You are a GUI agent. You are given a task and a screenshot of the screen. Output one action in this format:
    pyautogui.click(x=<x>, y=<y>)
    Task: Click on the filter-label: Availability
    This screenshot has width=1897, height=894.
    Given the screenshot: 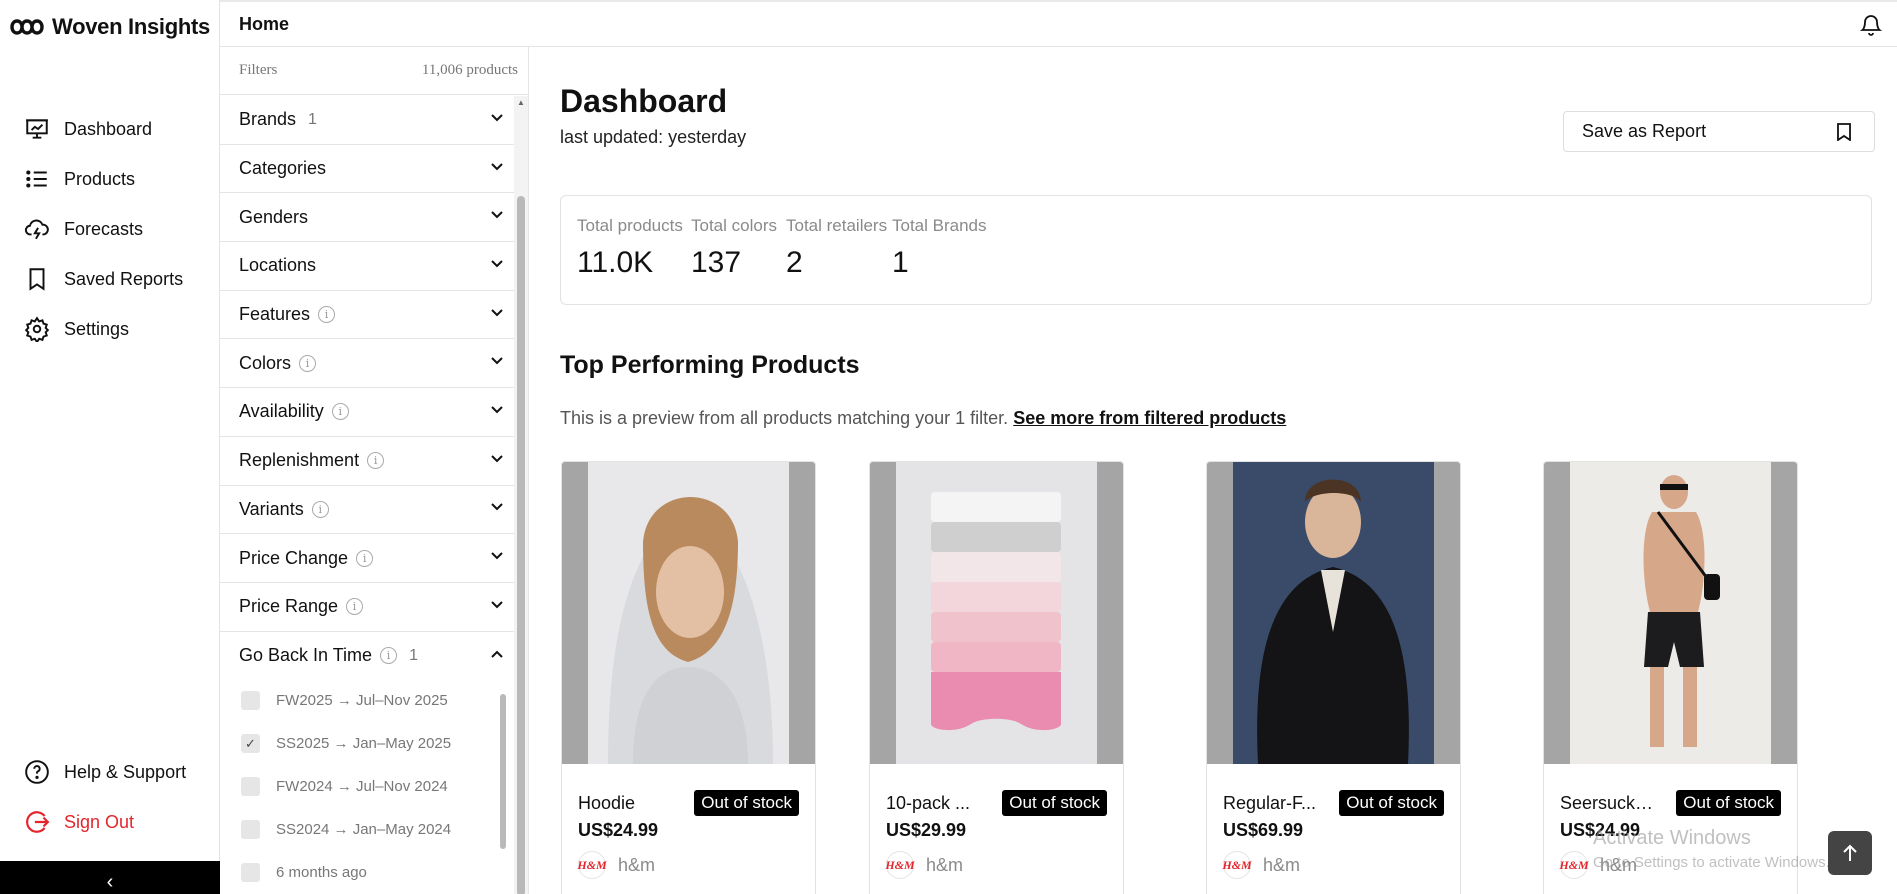 What is the action you would take?
    pyautogui.click(x=281, y=411)
    